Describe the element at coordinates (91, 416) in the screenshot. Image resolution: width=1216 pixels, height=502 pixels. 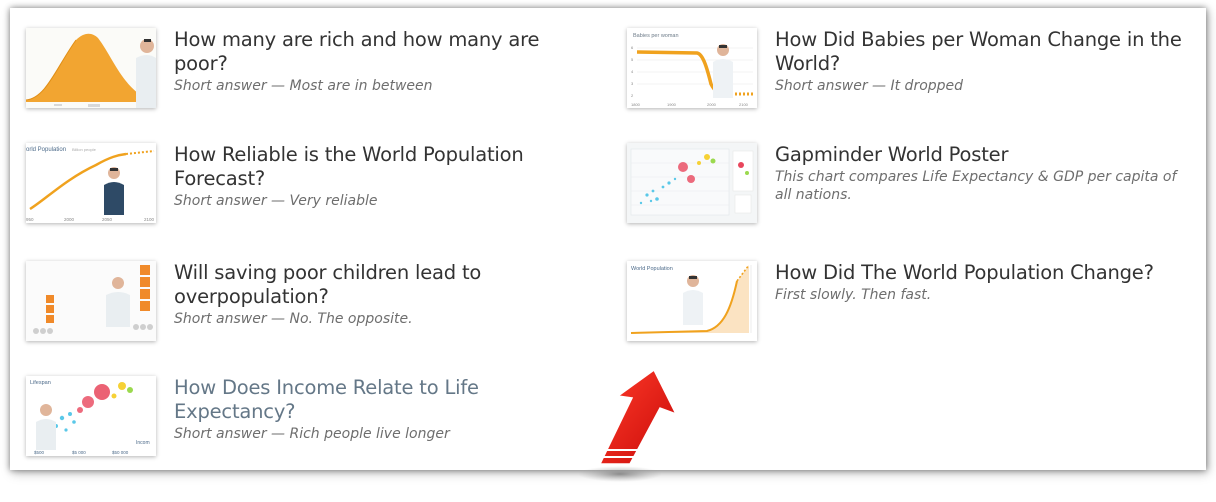
I see `lifespan-bubble-chart-thumbnail: Lifespan Incom $500 $5 000 $50 000` at that location.